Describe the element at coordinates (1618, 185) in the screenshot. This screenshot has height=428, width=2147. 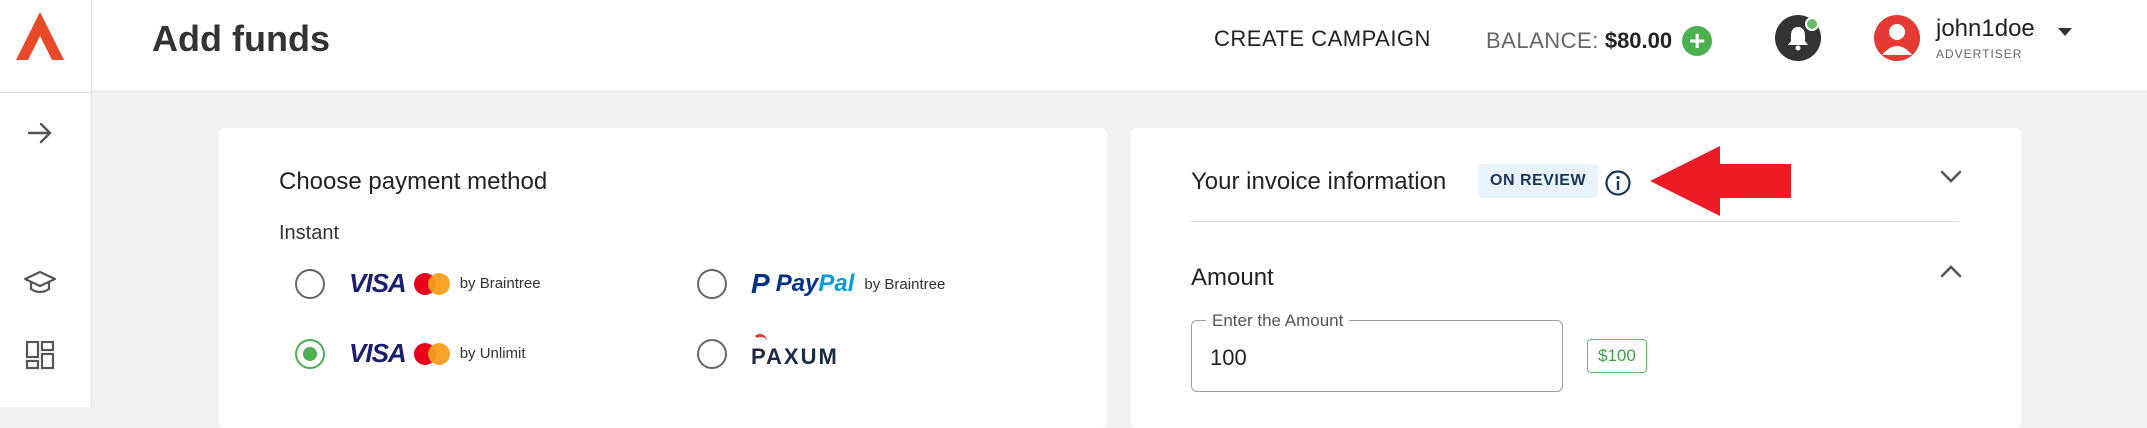
I see `info-icon` at that location.